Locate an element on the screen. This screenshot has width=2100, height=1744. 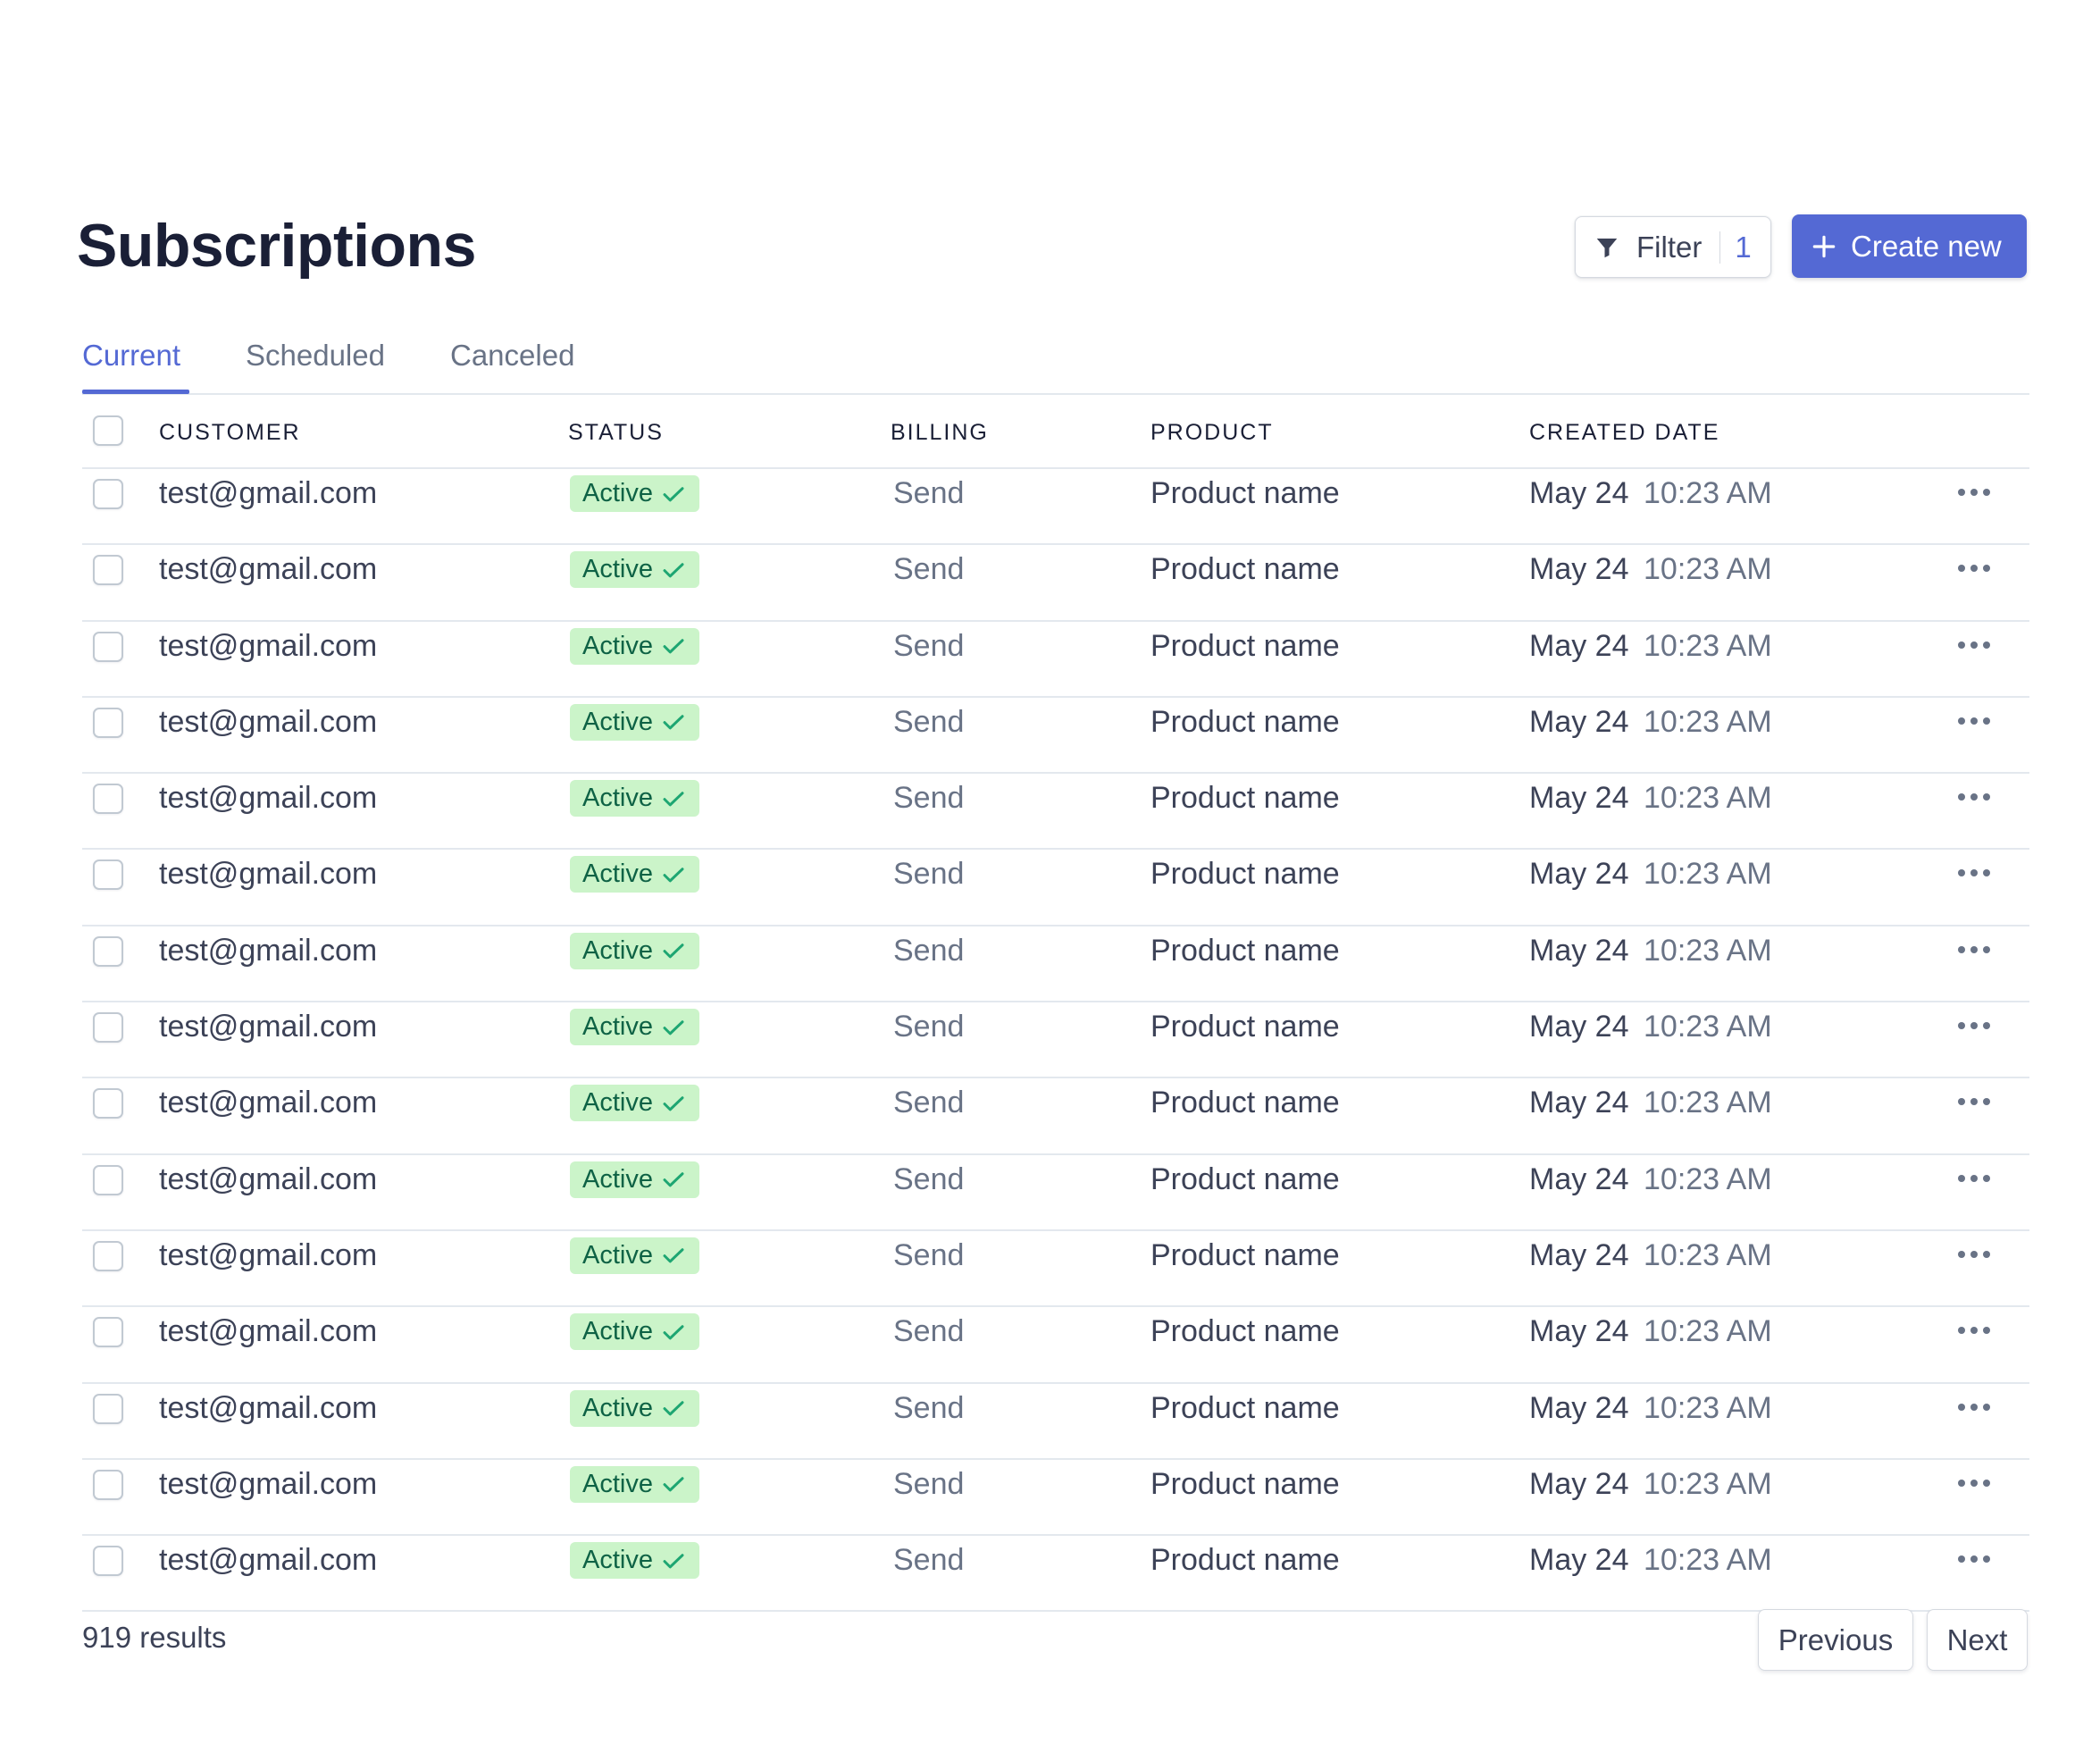
column-header-billing: BILLING is located at coordinates (940, 433).